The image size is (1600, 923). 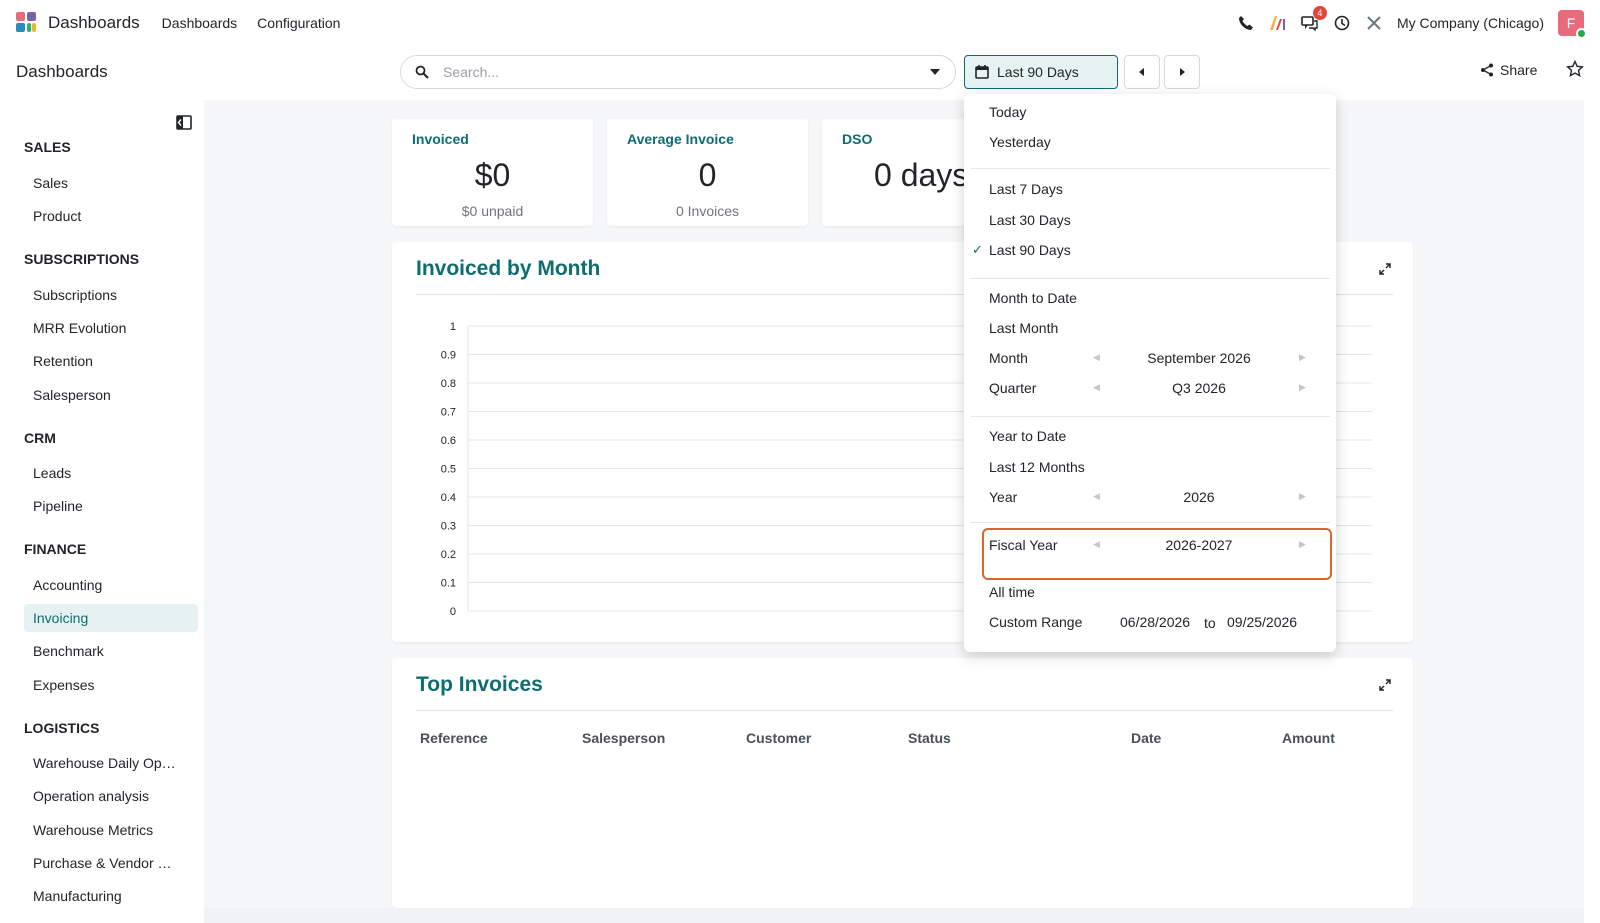 What do you see at coordinates (1012, 592) in the screenshot?
I see `option-all-time: All time` at bounding box center [1012, 592].